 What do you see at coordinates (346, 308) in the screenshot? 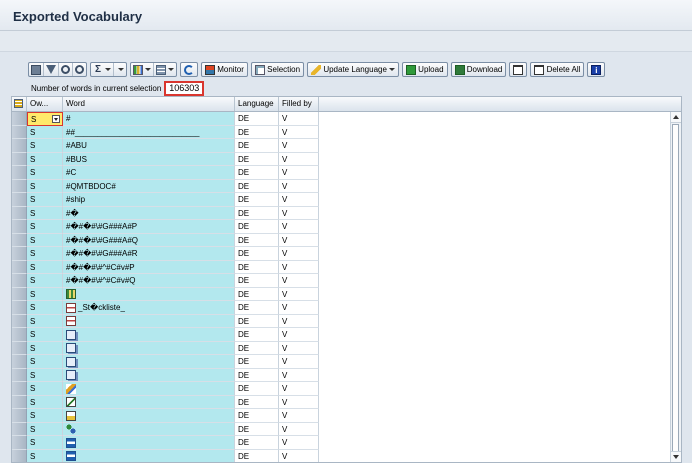
I see `table-row: S _St�ckliste_ DE V` at bounding box center [346, 308].